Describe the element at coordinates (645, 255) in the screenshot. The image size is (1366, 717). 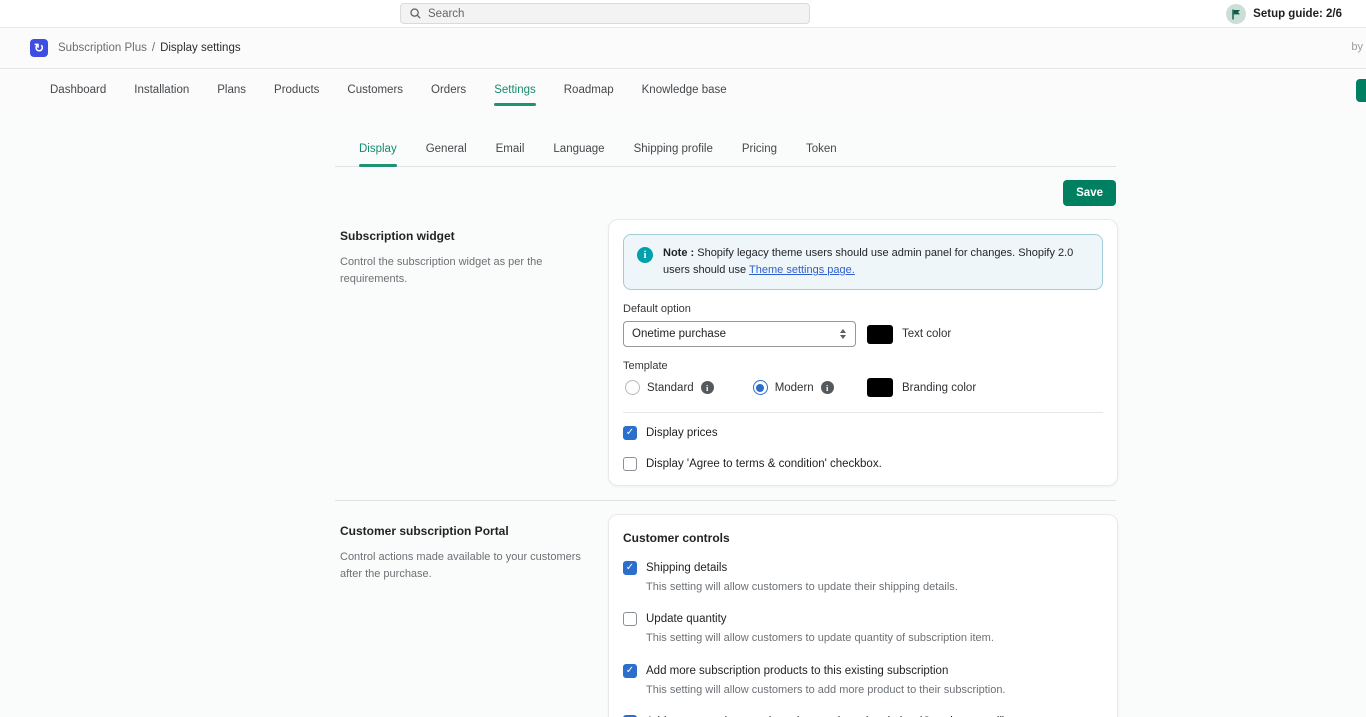
I see `info-icon: i` at that location.